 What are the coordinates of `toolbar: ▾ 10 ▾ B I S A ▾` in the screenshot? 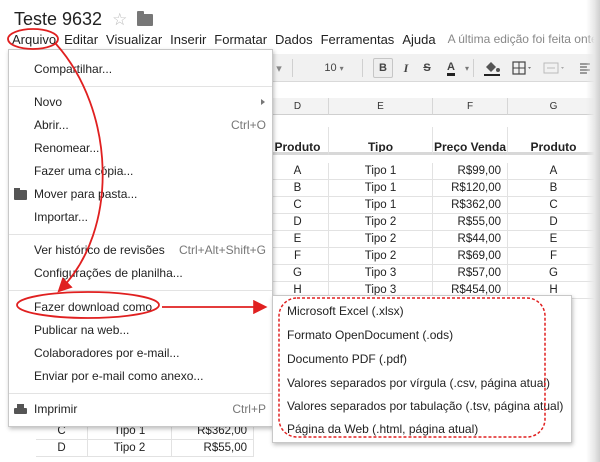 It's located at (435, 68).